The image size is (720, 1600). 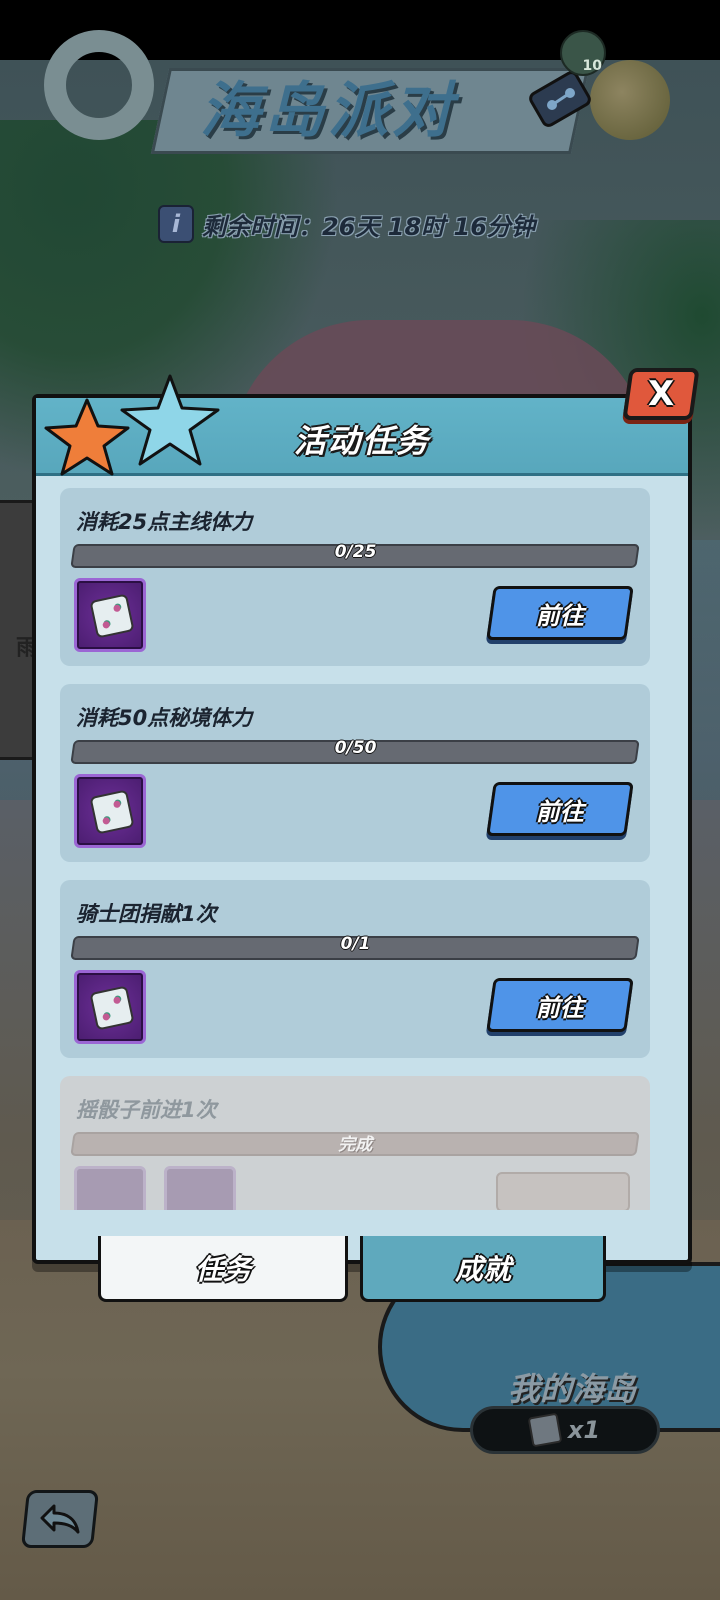 I want to click on task-card: 消耗50点秘境体力 0/50 前往, so click(x=355, y=773).